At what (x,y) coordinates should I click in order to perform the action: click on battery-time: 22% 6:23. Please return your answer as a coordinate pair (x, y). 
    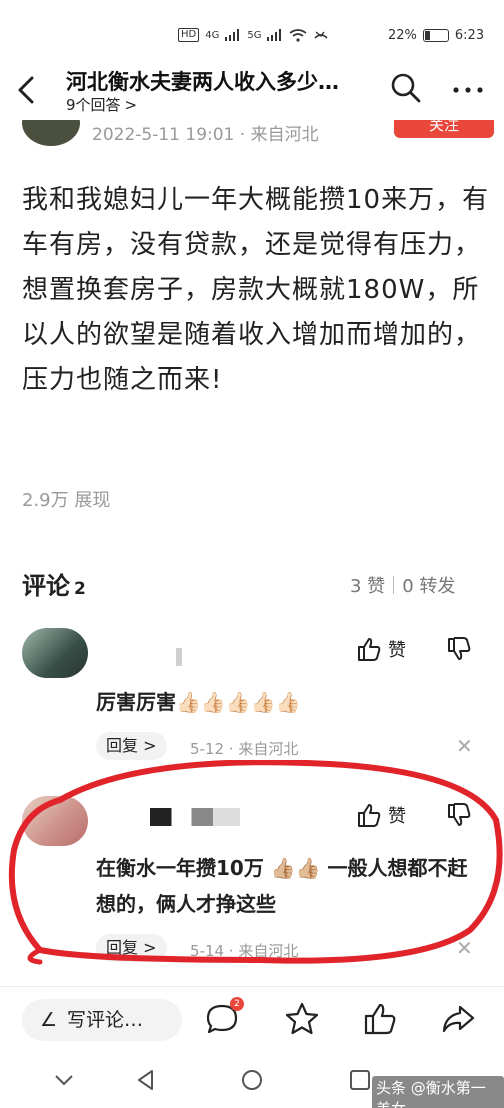
    Looking at the image, I should click on (436, 35).